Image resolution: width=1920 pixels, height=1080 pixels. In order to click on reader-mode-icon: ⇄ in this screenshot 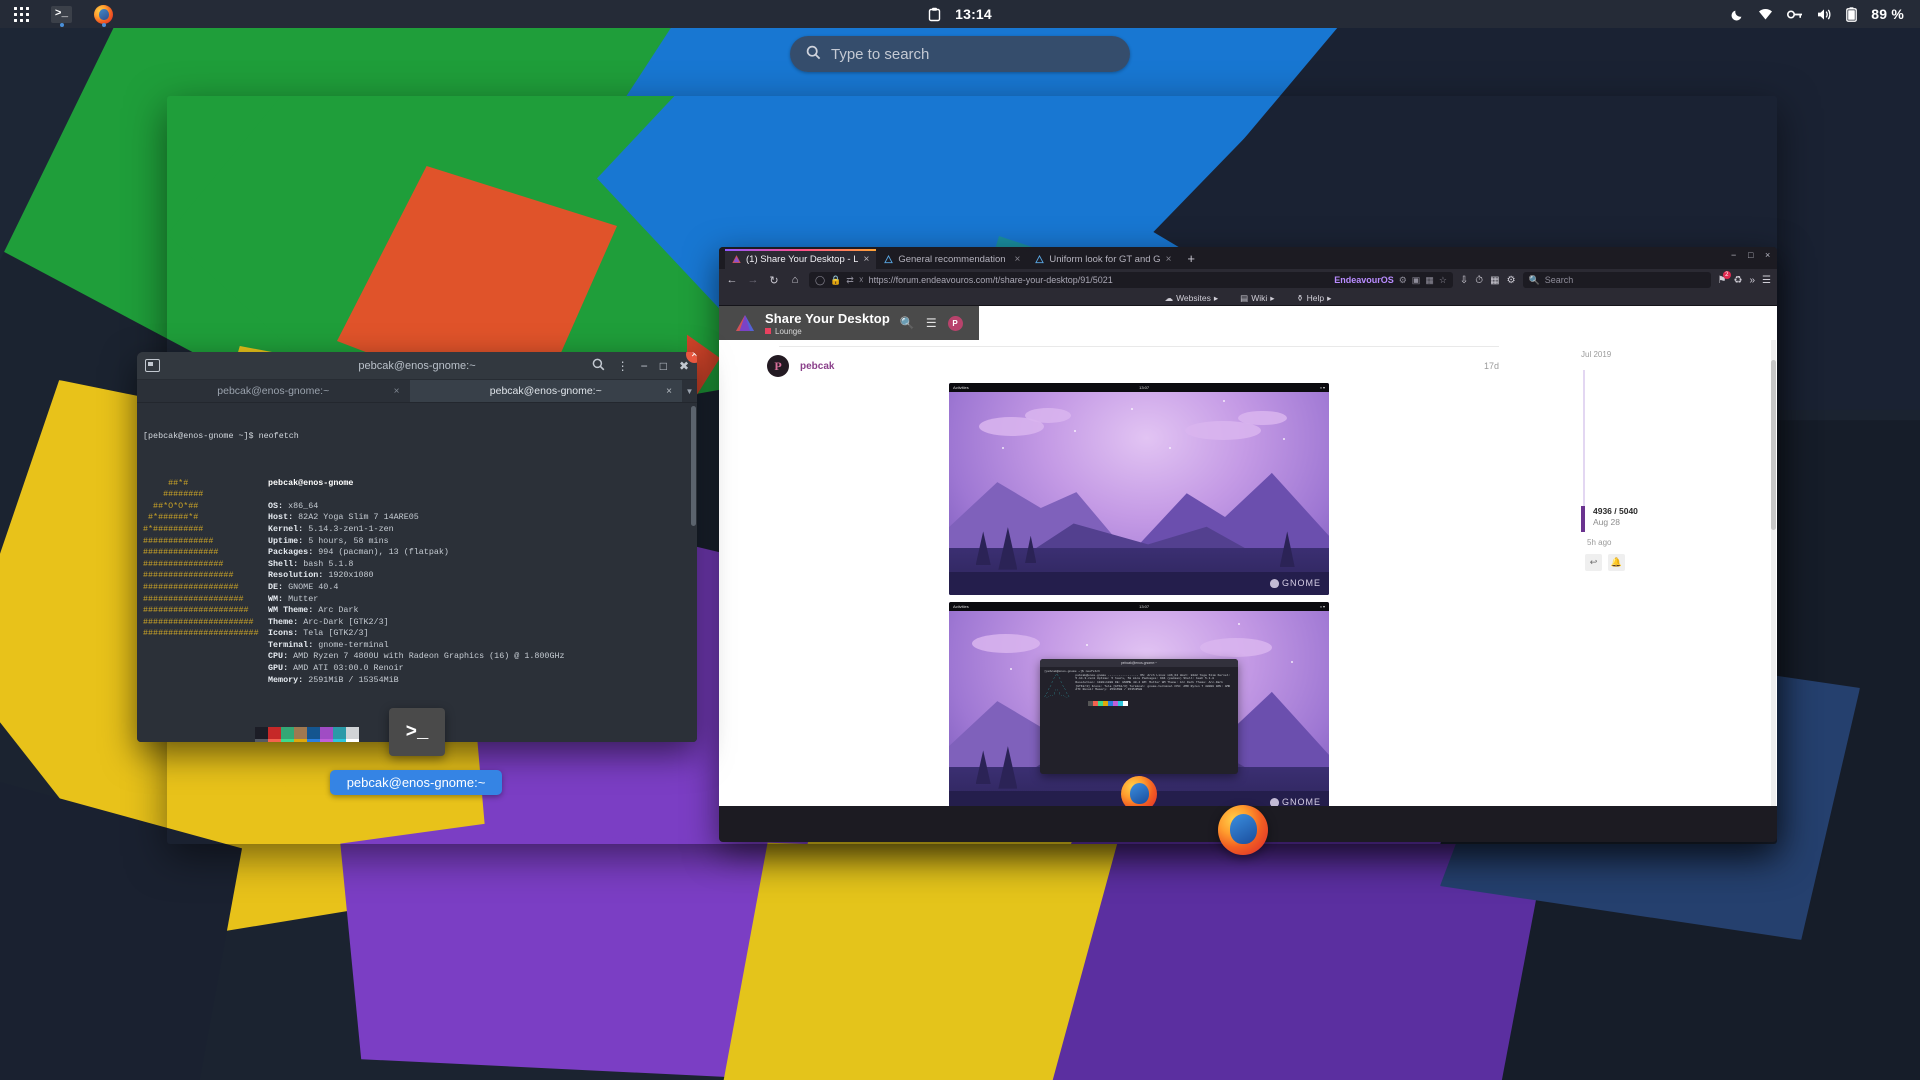, I will do `click(850, 280)`.